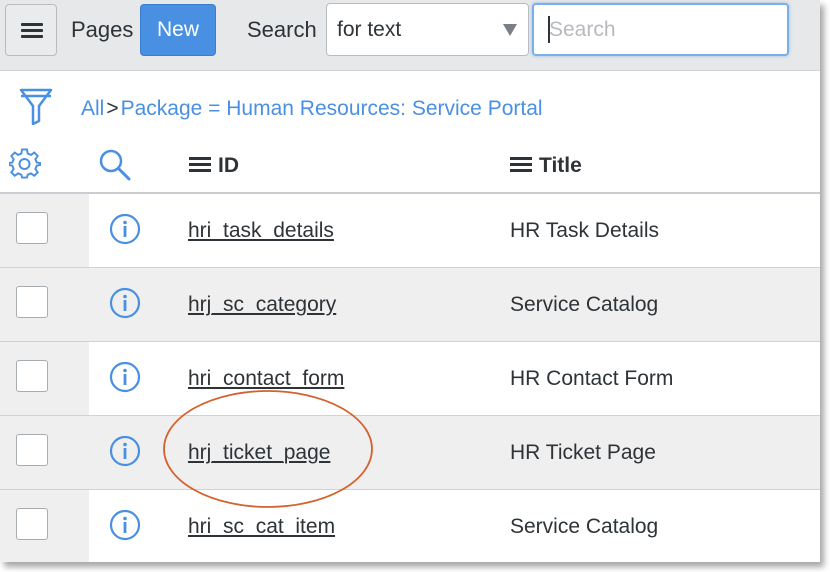 This screenshot has width=830, height=572. I want to click on record-title: HR Task Details, so click(584, 230).